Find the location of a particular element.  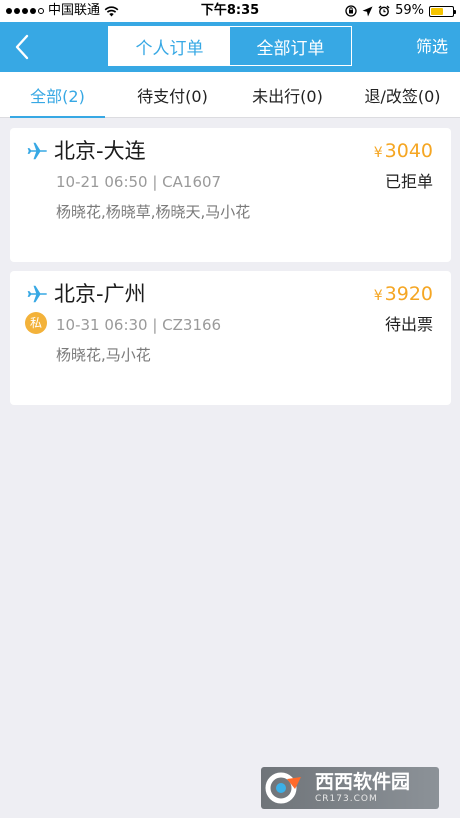

order-status: 已拒单 is located at coordinates (408, 181).